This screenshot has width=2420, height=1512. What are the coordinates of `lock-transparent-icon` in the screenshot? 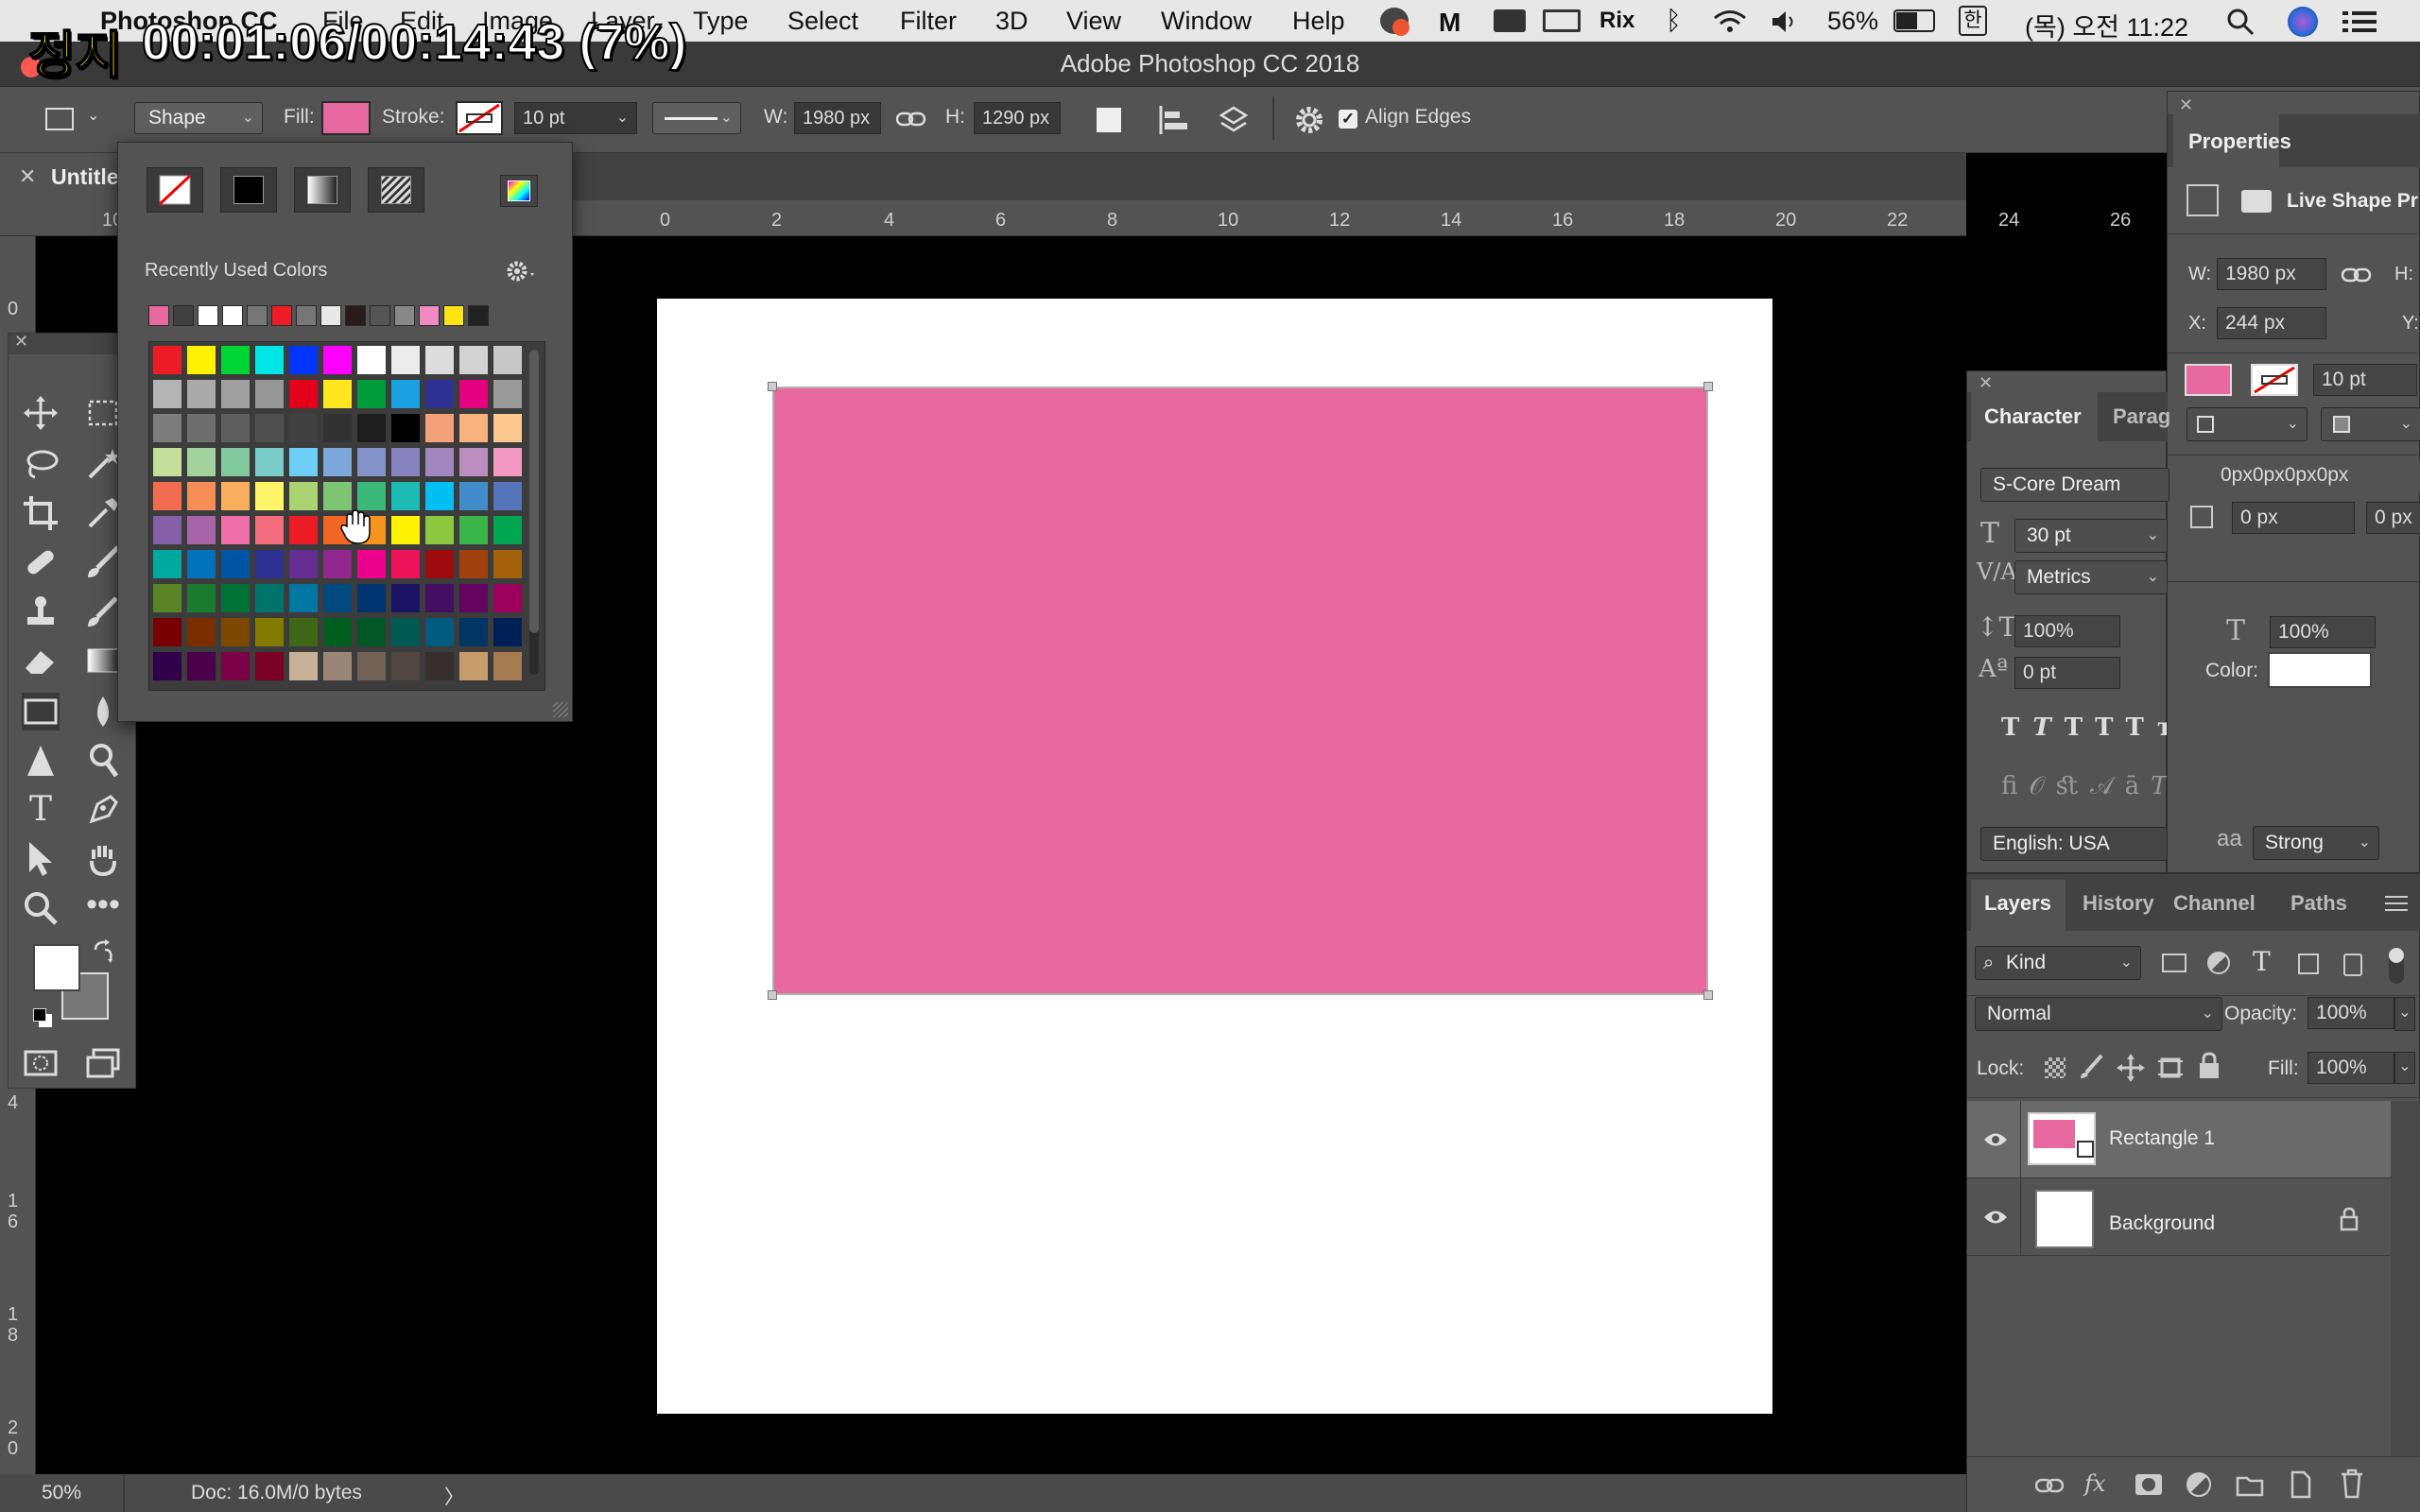 It's located at (2055, 1067).